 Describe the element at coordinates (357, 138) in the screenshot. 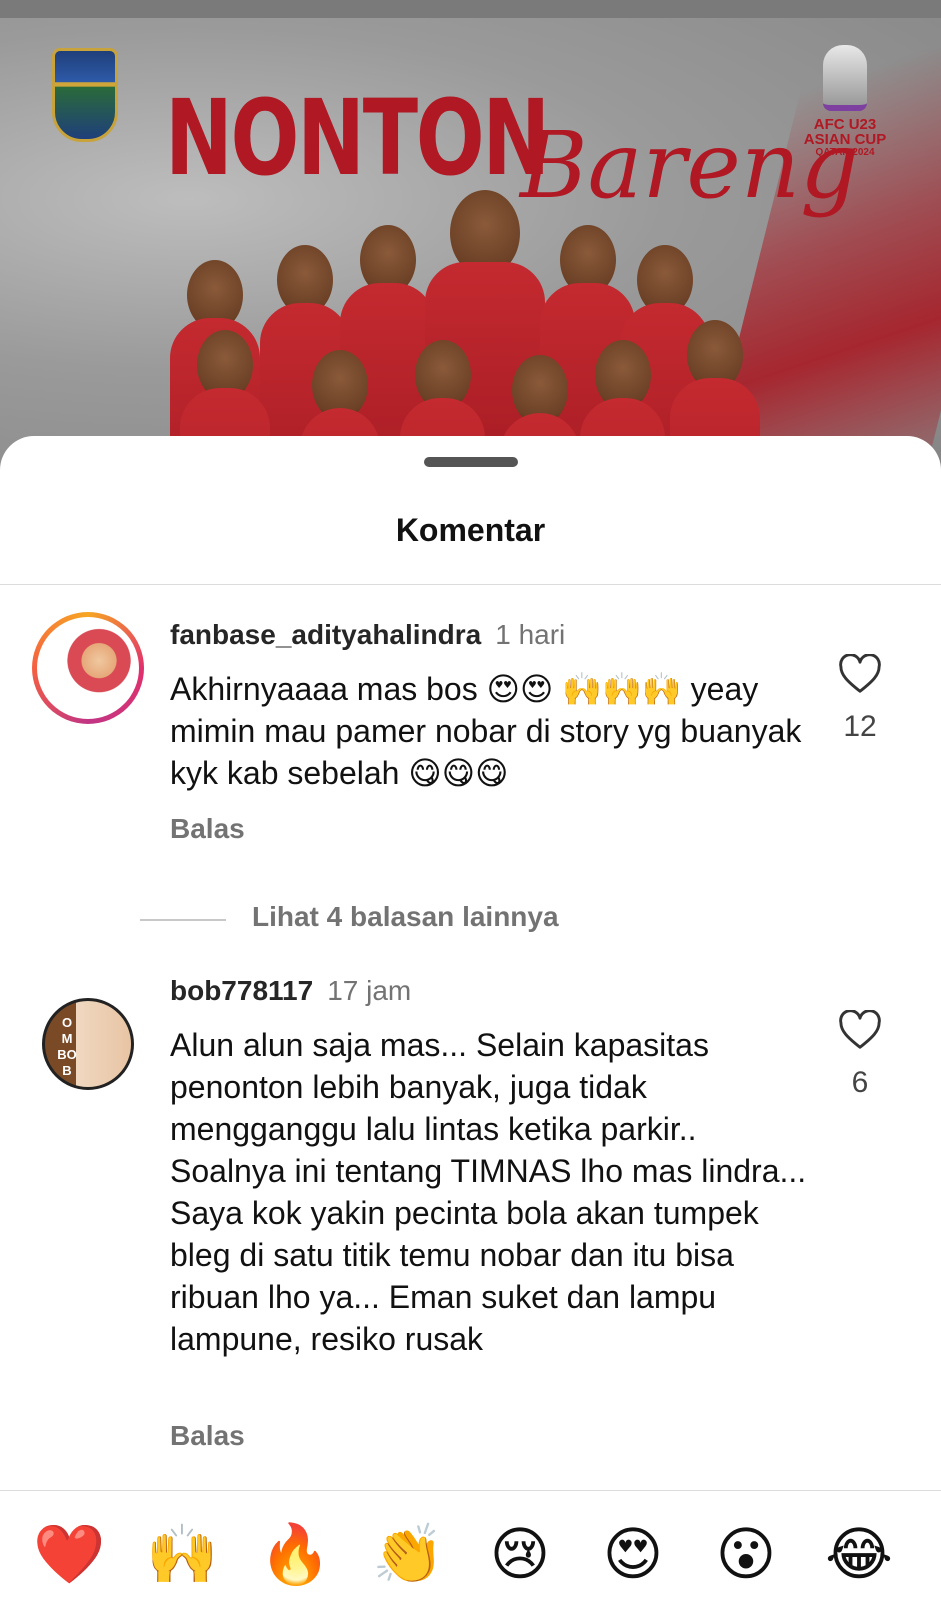

I see `post-title-main: NONTON` at that location.